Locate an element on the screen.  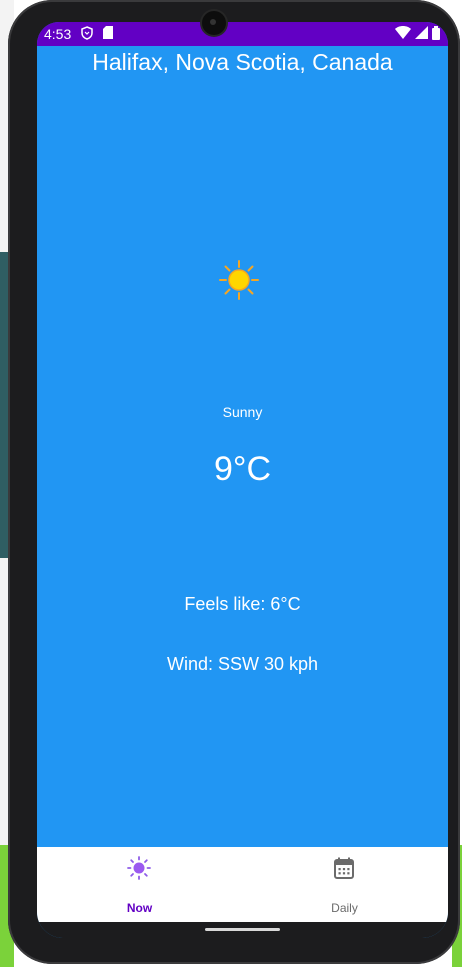
camera-icon is located at coordinates (214, 23).